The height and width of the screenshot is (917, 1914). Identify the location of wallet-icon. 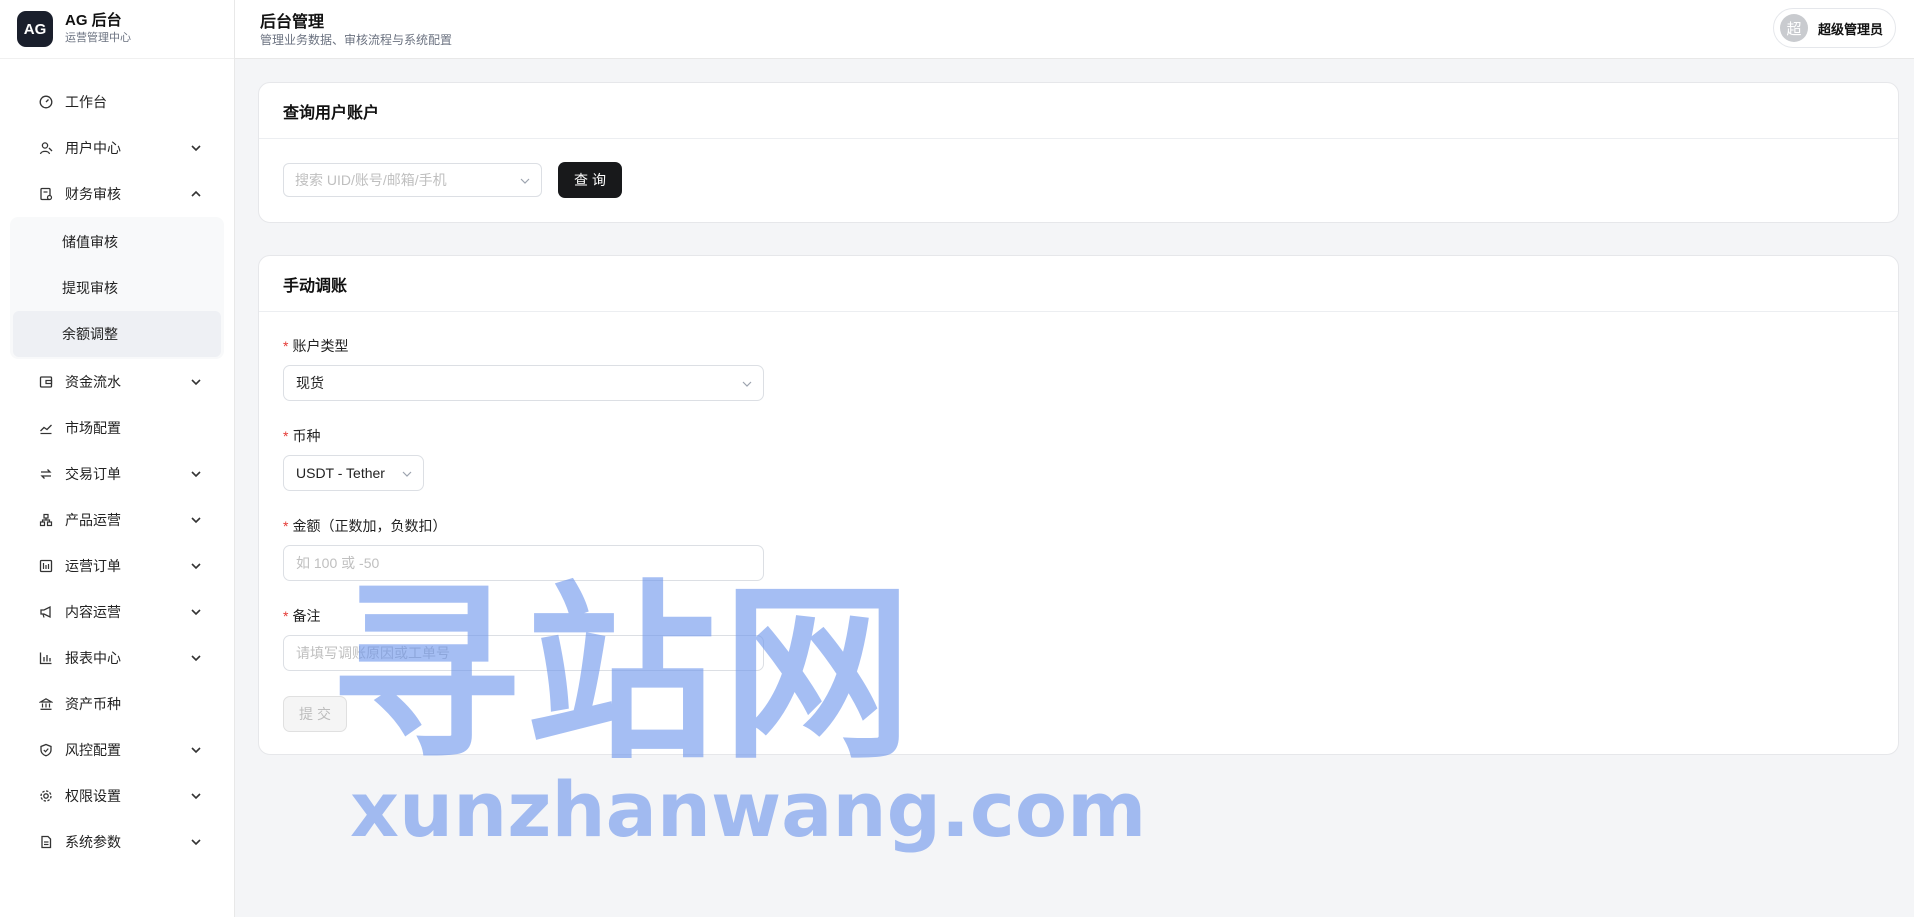
(46, 382).